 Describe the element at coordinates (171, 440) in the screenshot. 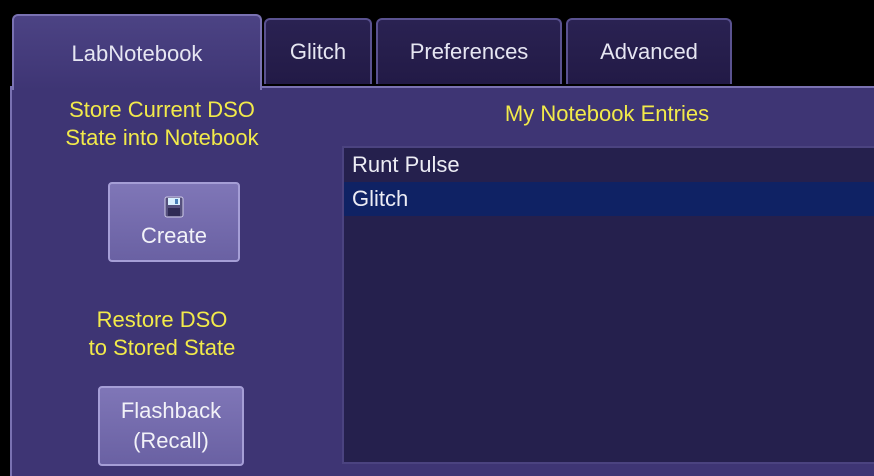

I see `recall-label: (Recall)` at that location.